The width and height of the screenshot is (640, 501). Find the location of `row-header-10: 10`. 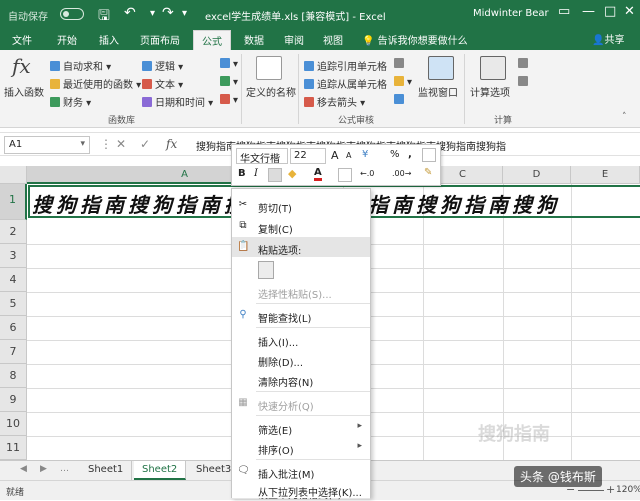

row-header-10: 10 is located at coordinates (13, 424).